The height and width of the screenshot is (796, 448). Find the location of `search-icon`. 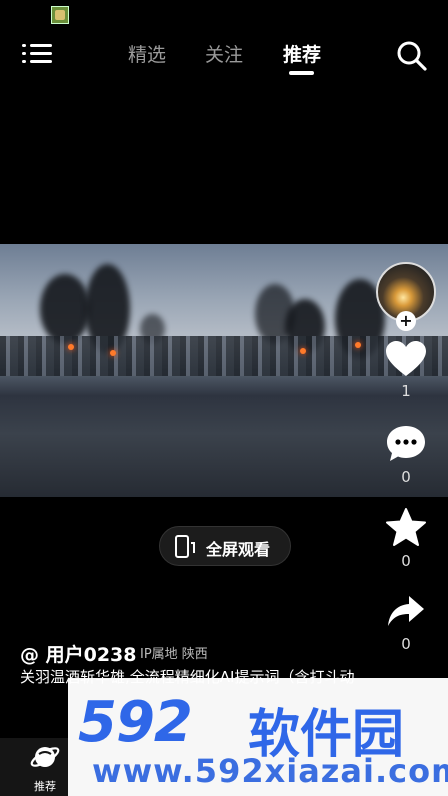

search-icon is located at coordinates (412, 56).